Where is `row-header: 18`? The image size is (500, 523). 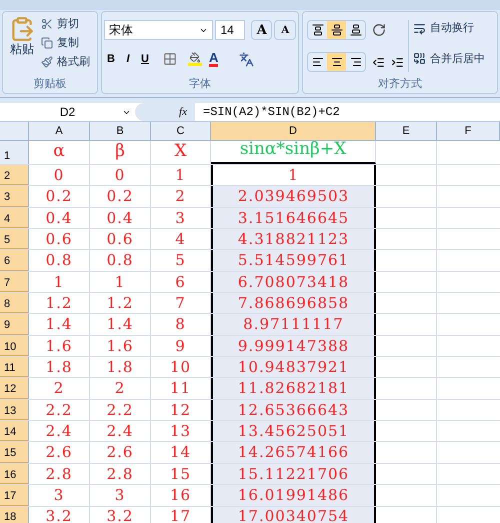 row-header: 18 is located at coordinates (14, 514).